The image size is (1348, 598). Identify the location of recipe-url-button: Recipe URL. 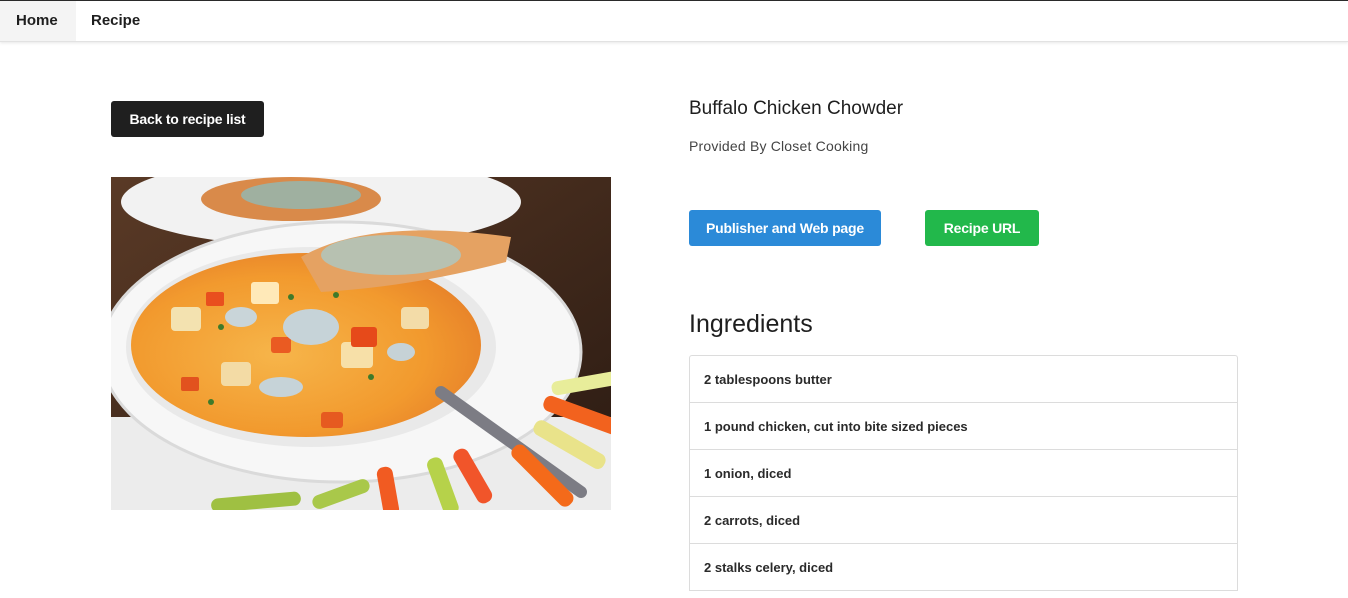
(982, 228).